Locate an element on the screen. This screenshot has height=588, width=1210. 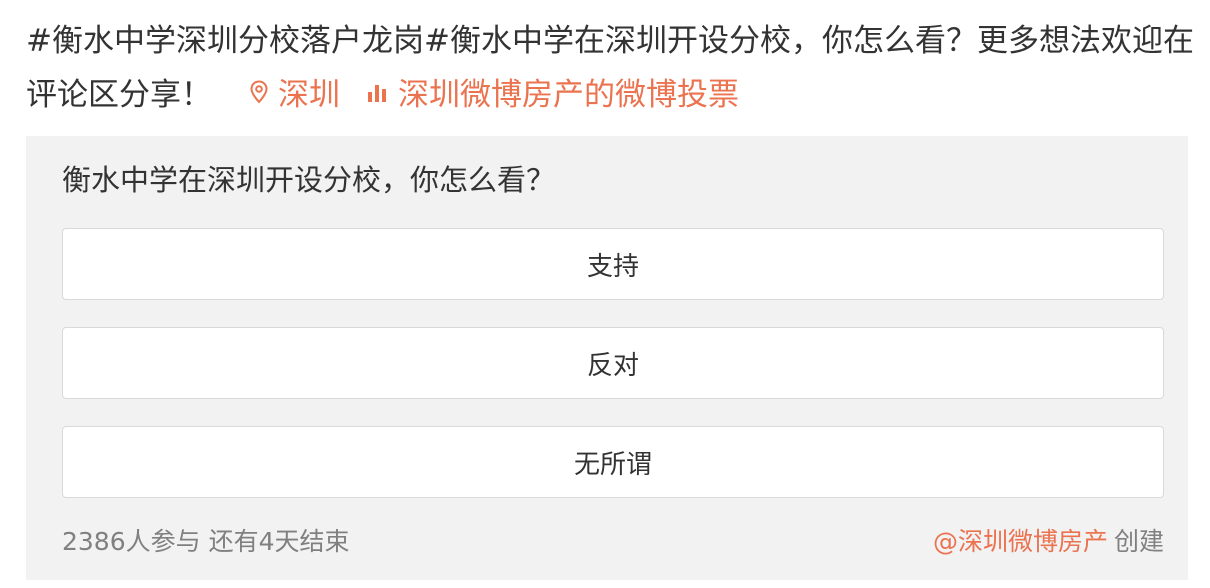
poll-option-label: 反对 is located at coordinates (612, 365).